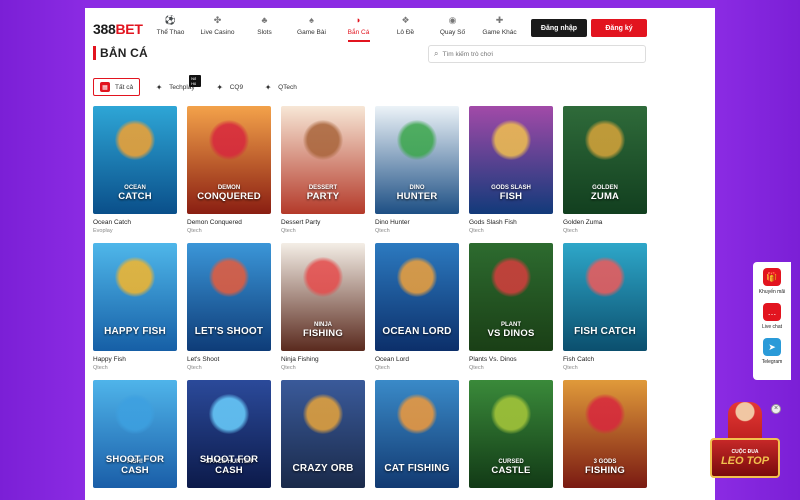  I want to click on game-card: OCEAN LORD Ocean Lord Qtech, so click(417, 311).